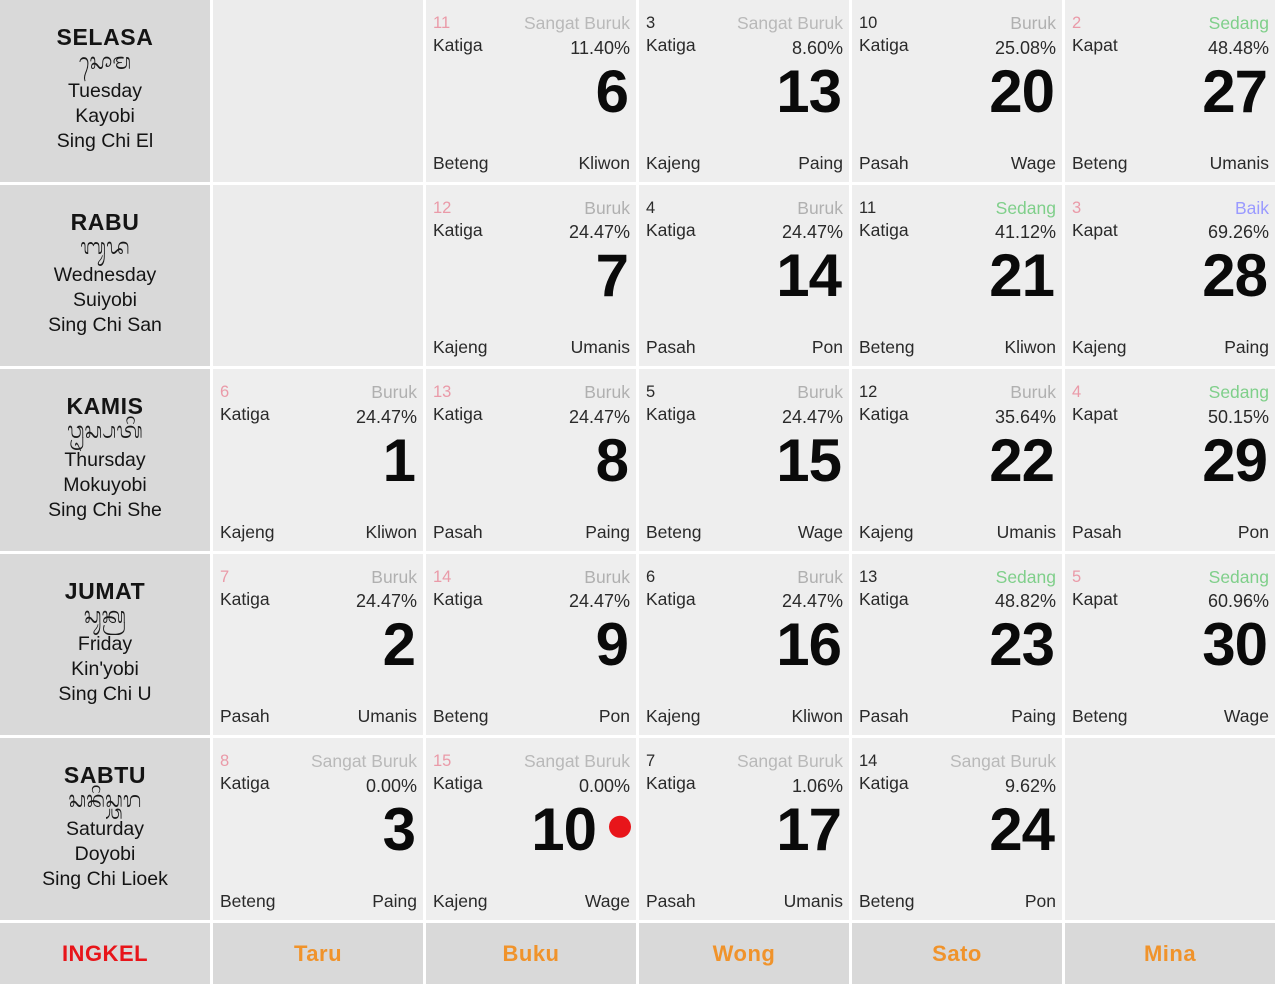 The height and width of the screenshot is (984, 1280). What do you see at coordinates (745, 461) in the screenshot?
I see `date-cell: 5 Katiga Buruk 24.47% 15 Beteng Wage` at bounding box center [745, 461].